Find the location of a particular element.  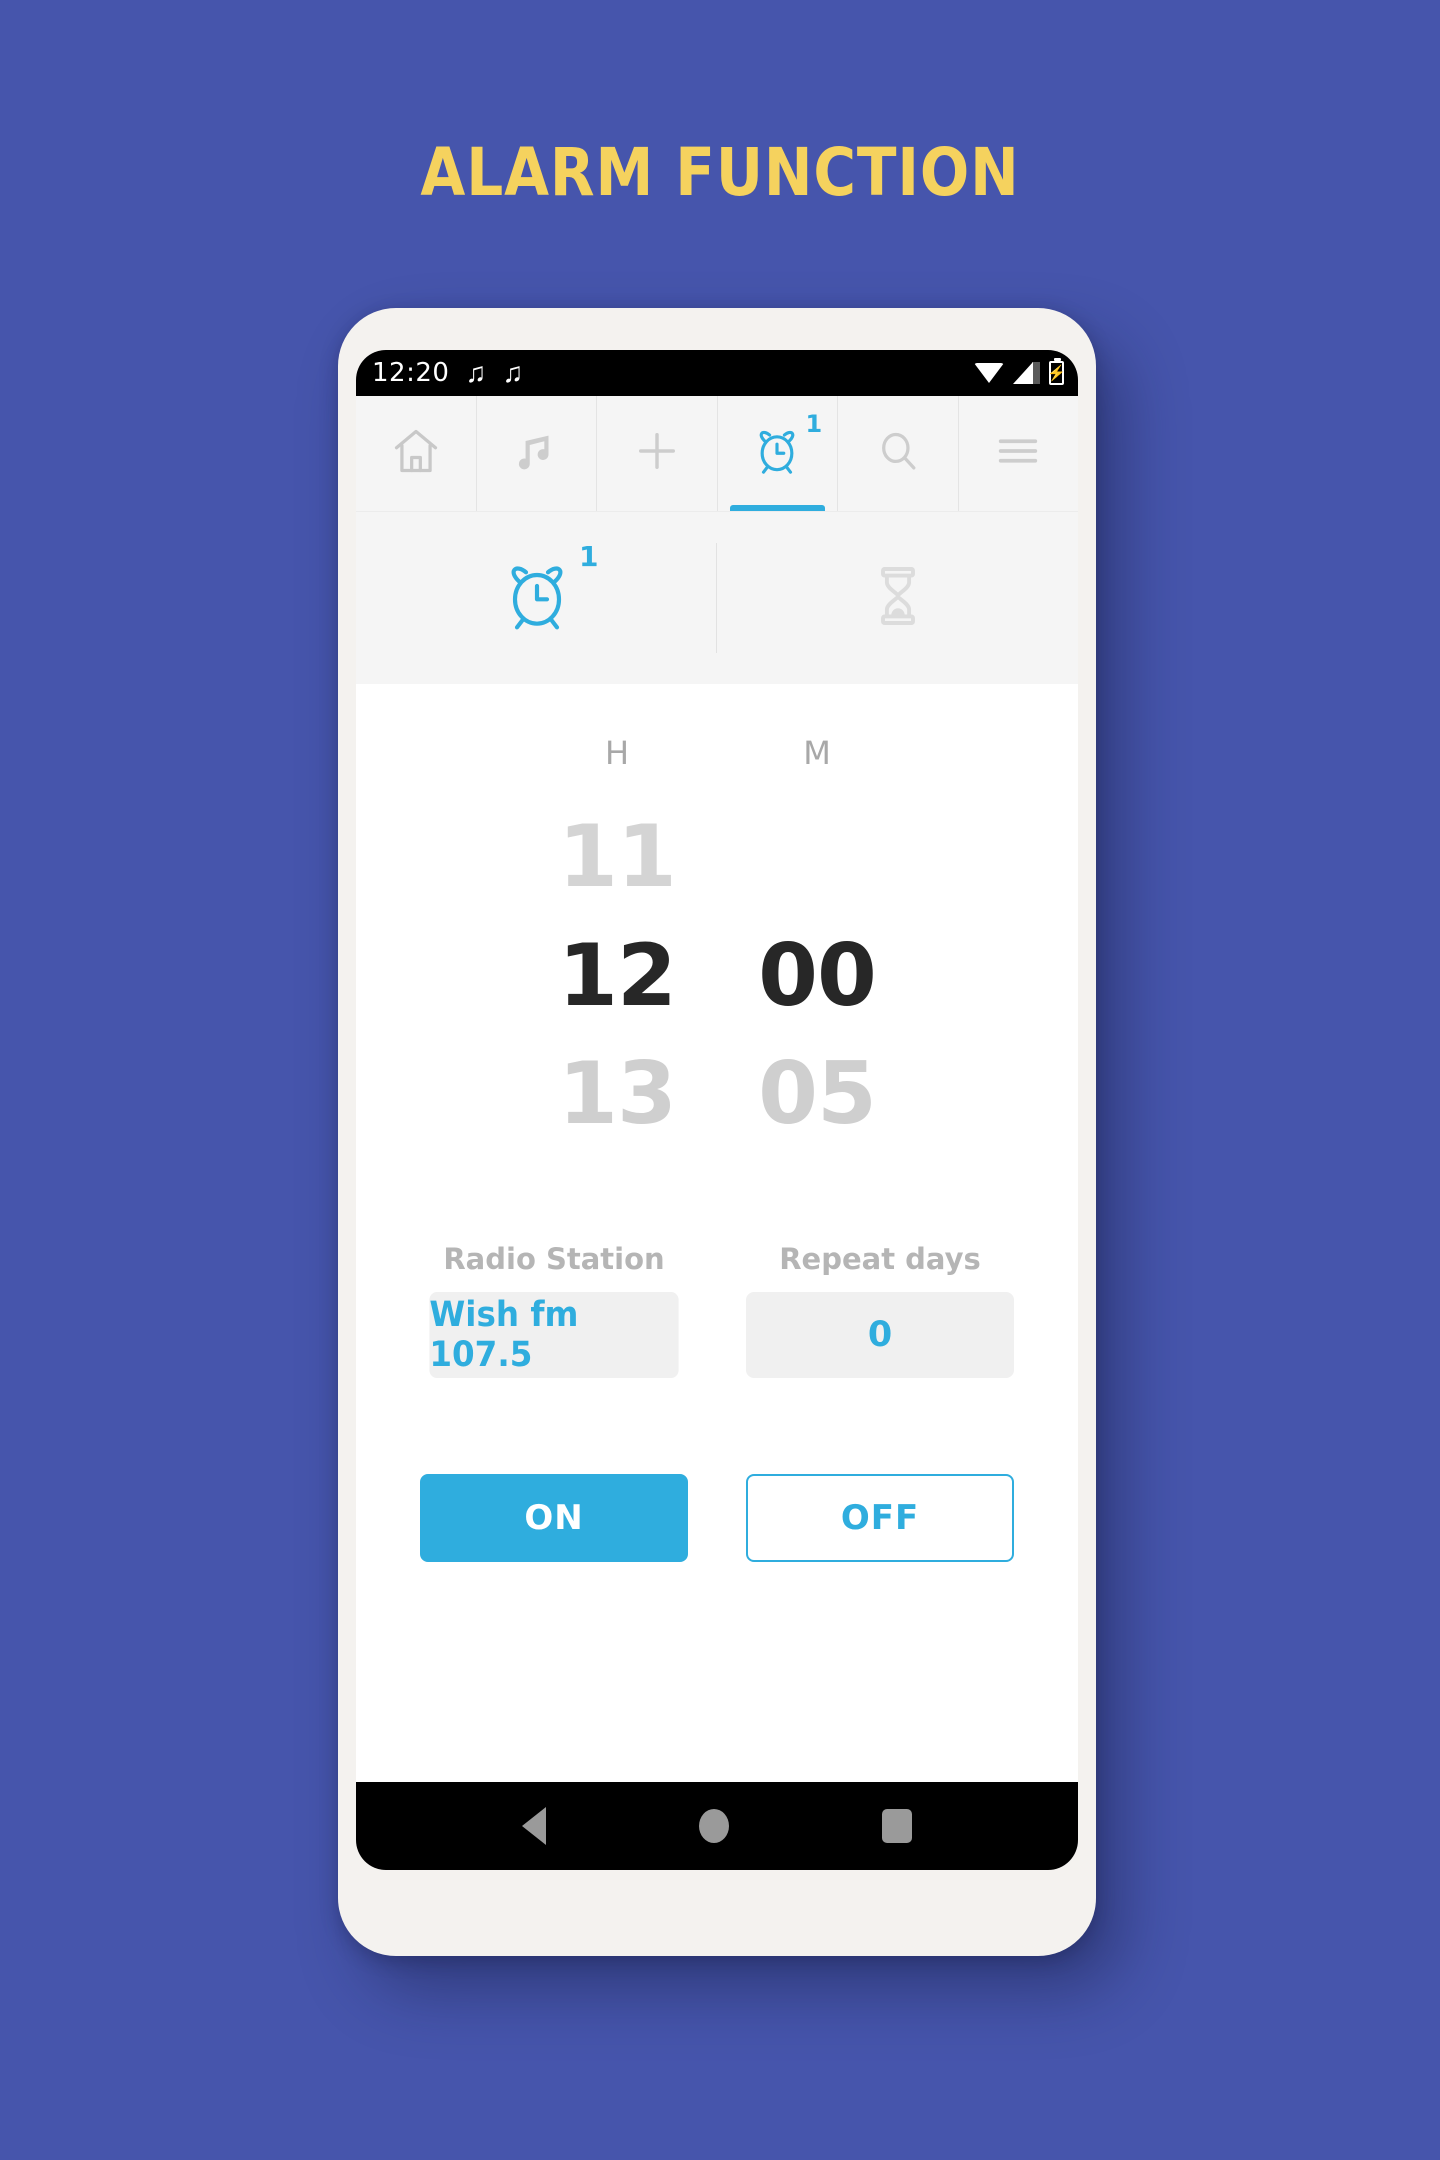

minute-current-value: 00 is located at coordinates (817, 976).